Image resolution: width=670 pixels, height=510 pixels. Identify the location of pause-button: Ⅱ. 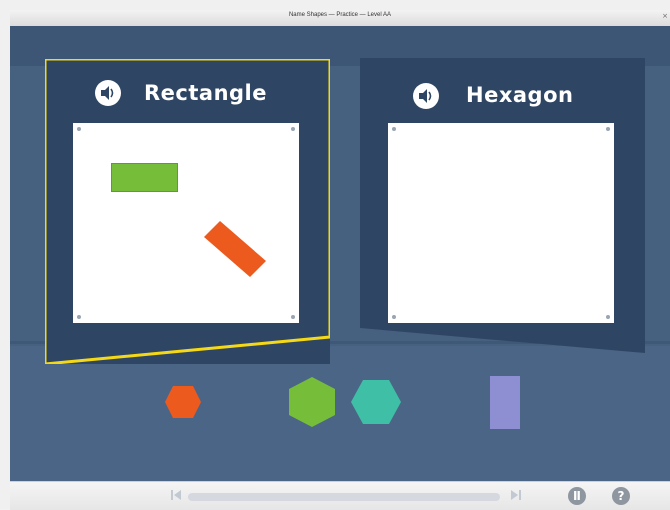
(577, 496).